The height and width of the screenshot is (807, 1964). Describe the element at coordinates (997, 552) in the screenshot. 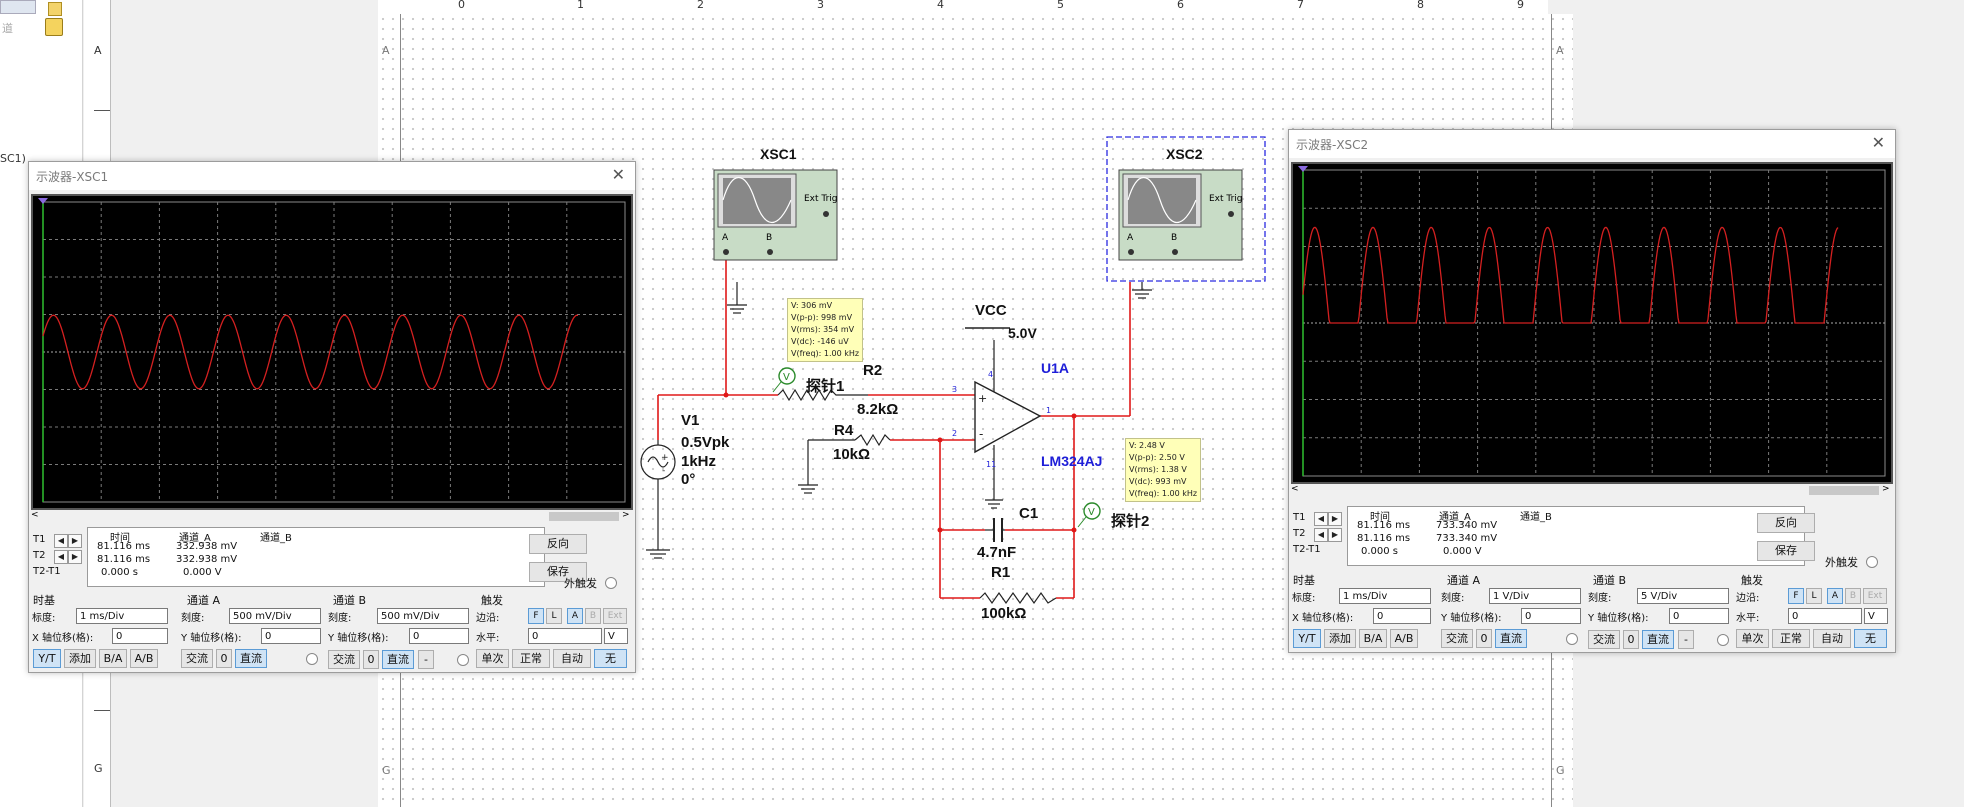

I see `c1-value: 4.7nF` at that location.